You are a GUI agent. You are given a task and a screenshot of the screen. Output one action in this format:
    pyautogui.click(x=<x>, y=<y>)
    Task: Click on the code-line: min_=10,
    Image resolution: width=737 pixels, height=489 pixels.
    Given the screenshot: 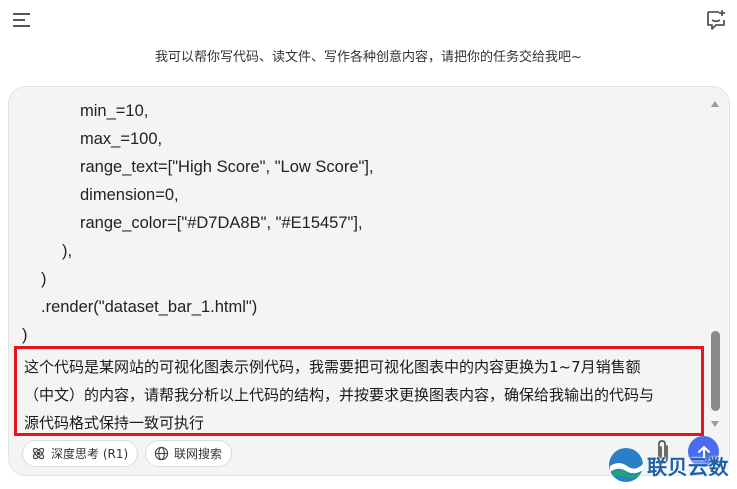 What is the action you would take?
    pyautogui.click(x=114, y=111)
    